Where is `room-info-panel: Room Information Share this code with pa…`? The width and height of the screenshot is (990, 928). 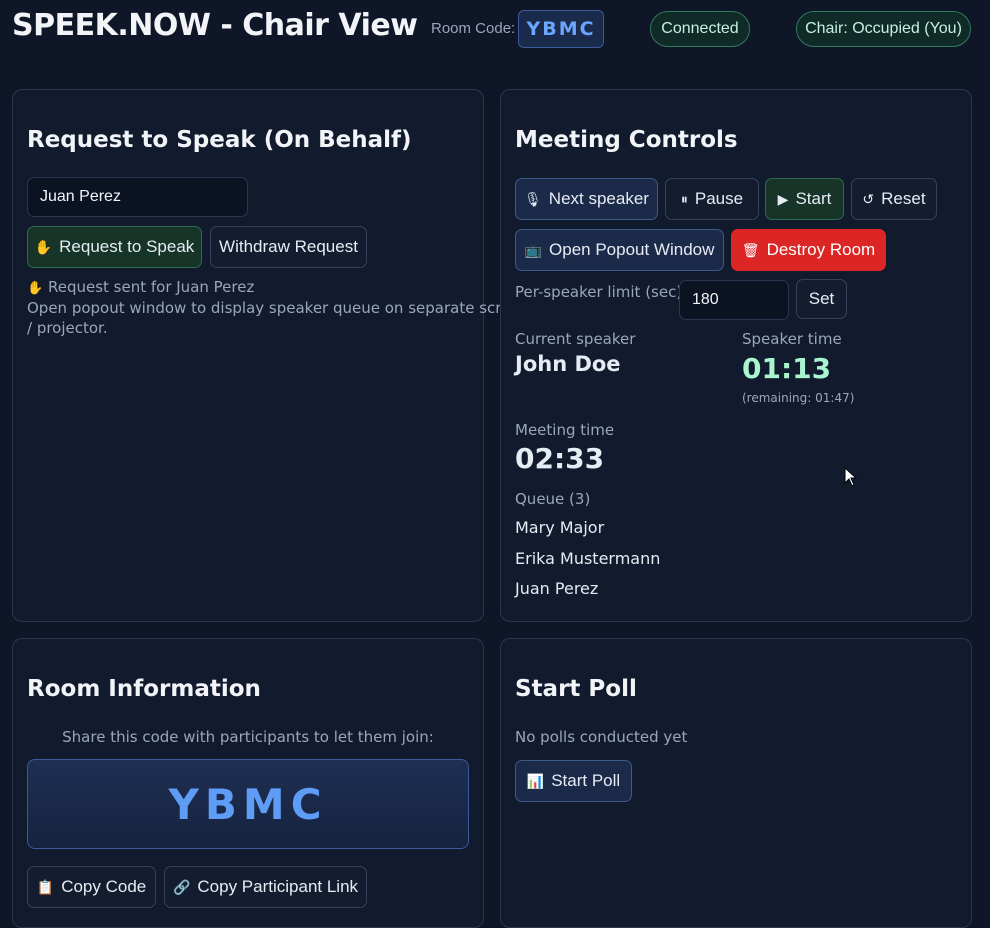 room-info-panel: Room Information Share this code with pa… is located at coordinates (248, 783).